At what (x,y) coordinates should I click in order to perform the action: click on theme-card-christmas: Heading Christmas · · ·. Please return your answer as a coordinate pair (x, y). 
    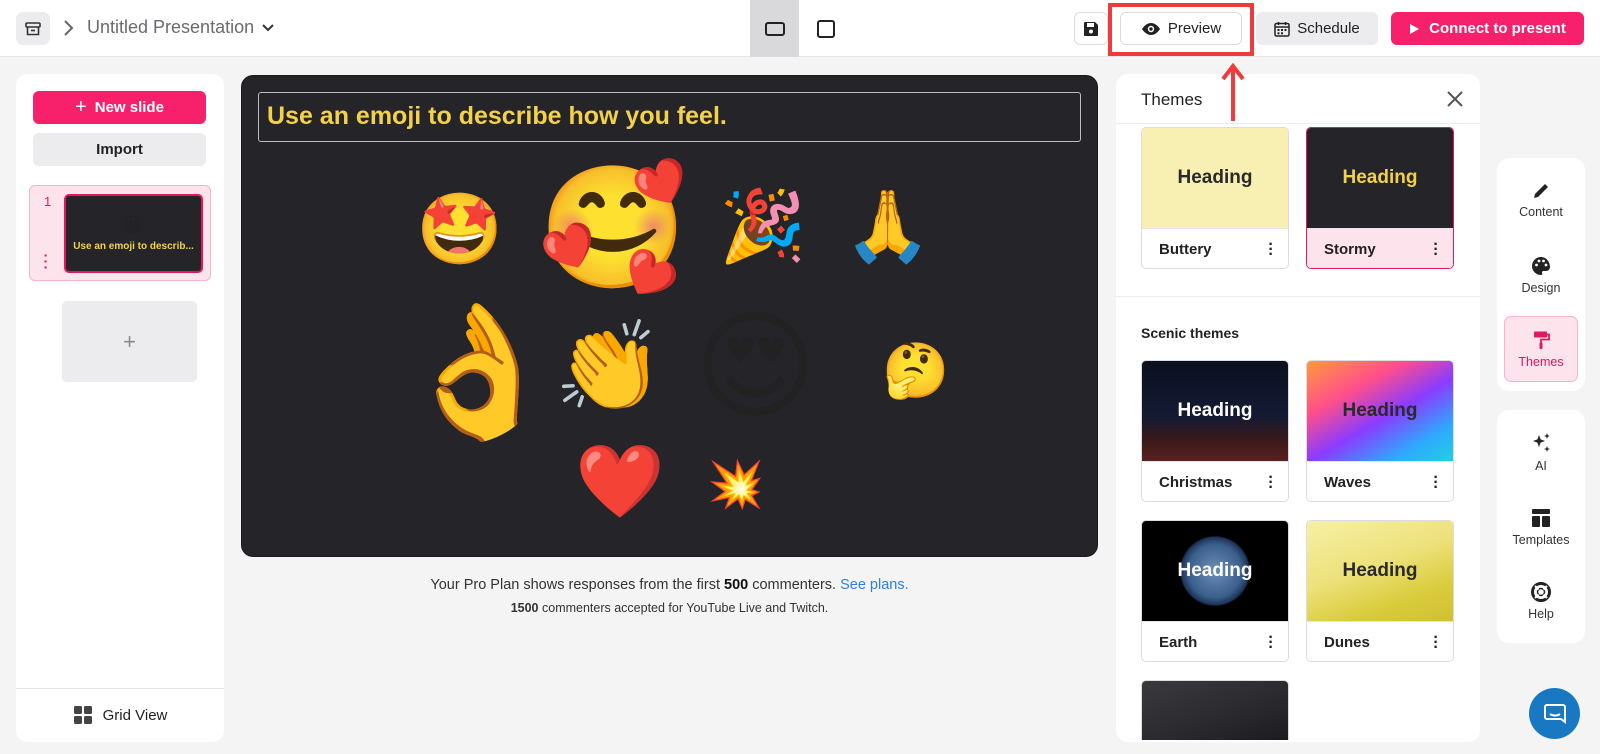
    Looking at the image, I should click on (1215, 431).